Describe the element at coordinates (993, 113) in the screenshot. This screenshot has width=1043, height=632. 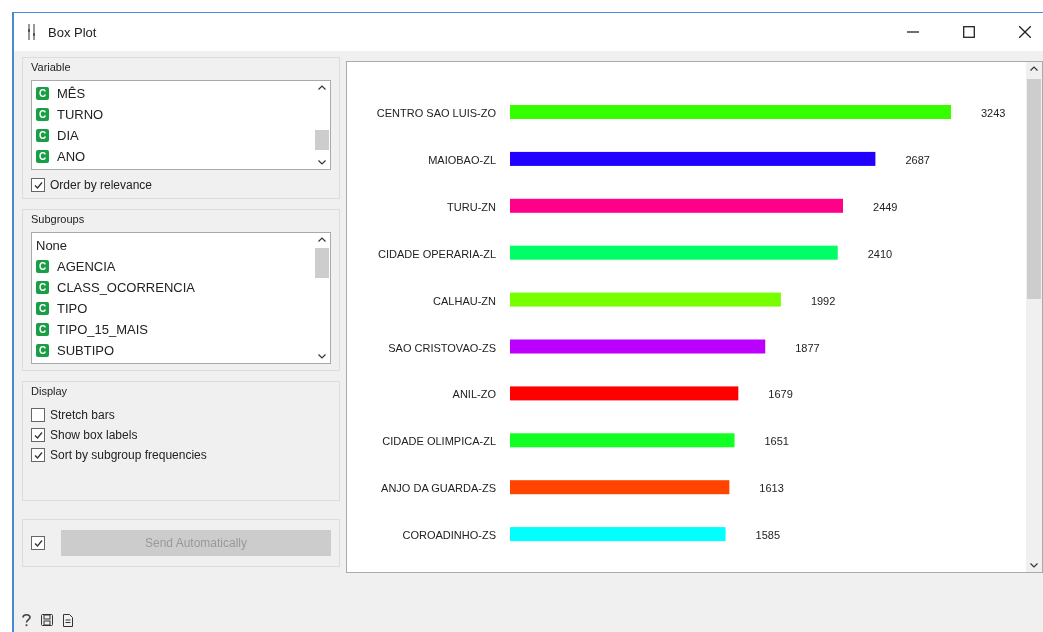
I see `value-label: 3243` at that location.